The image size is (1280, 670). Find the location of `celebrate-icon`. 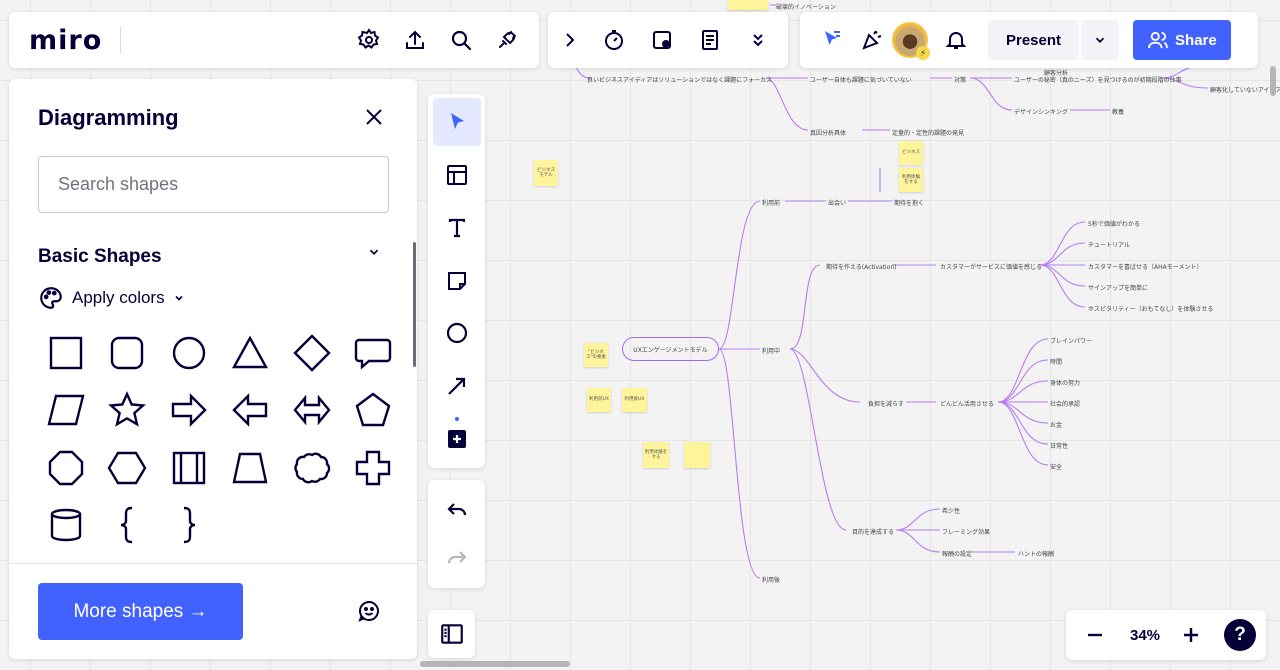

celebrate-icon is located at coordinates (872, 40).